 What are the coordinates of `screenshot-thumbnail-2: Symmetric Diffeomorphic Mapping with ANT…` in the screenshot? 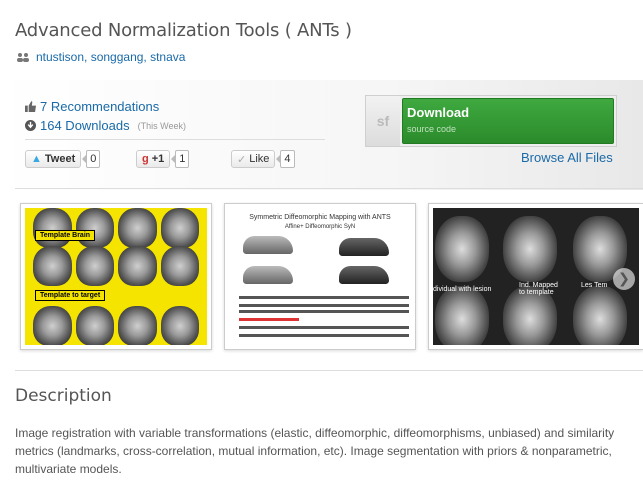 It's located at (320, 276).